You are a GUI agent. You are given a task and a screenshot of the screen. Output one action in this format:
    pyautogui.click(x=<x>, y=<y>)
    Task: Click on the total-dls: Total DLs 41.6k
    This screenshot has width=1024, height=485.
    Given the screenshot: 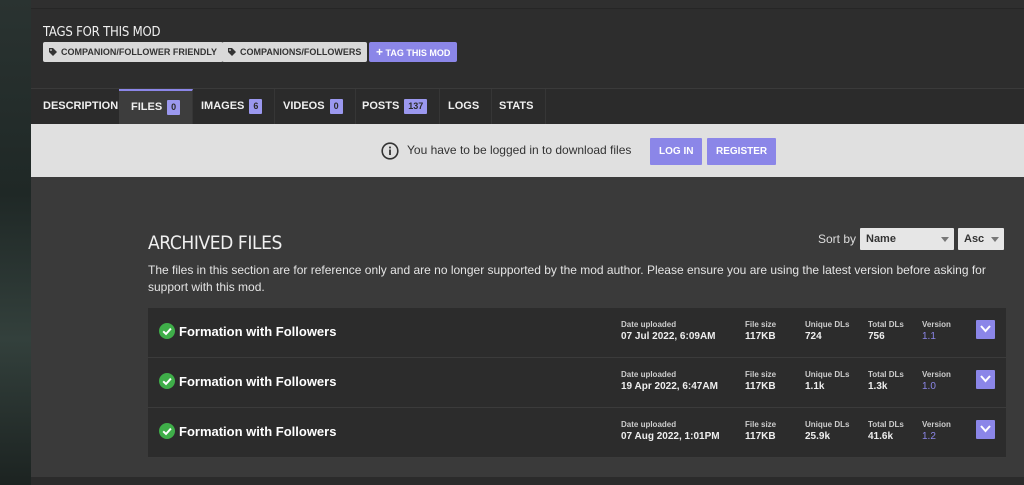 What is the action you would take?
    pyautogui.click(x=886, y=431)
    